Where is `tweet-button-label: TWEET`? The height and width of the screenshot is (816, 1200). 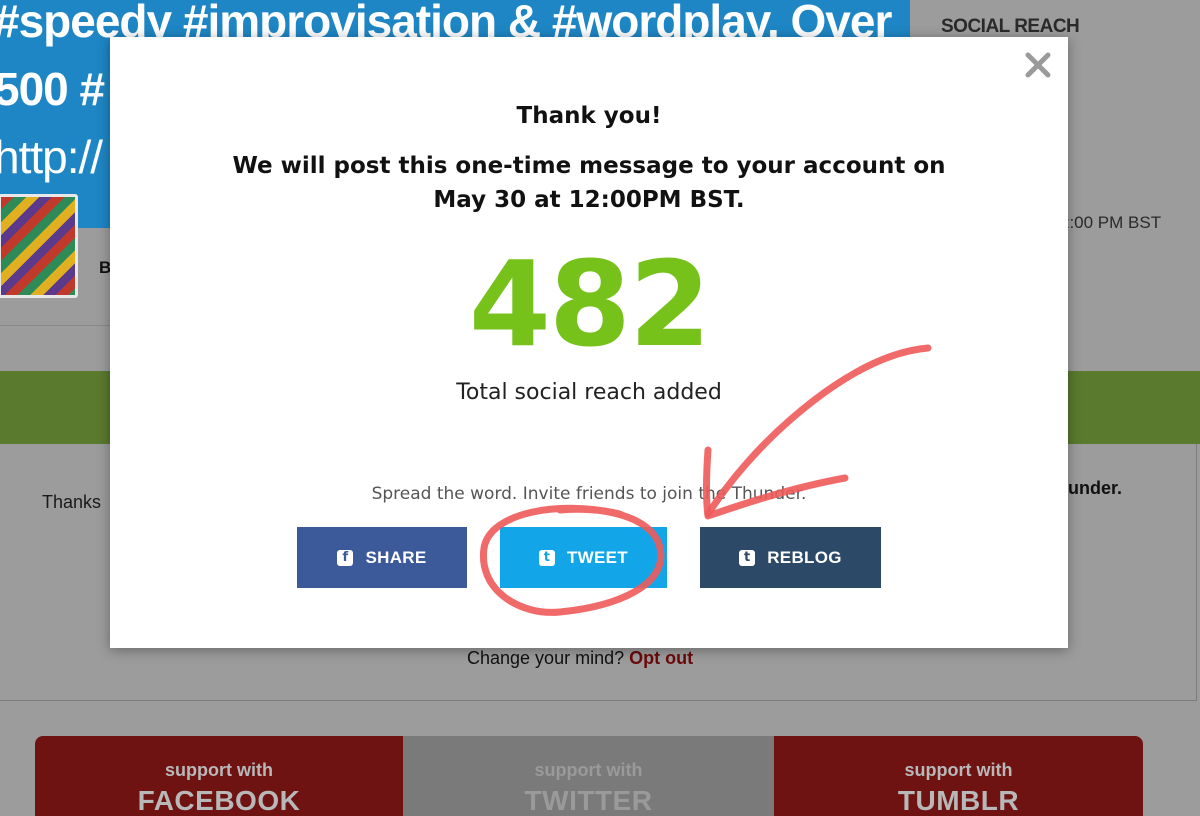
tweet-button-label: TWEET is located at coordinates (597, 557).